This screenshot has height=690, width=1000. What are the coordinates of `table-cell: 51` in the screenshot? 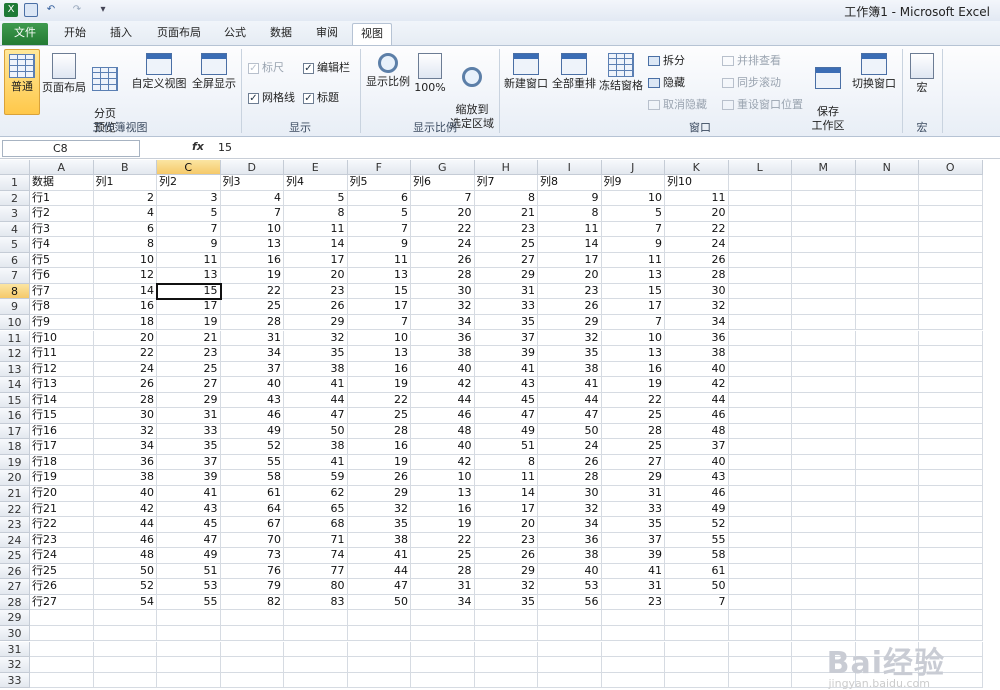 It's located at (506, 447).